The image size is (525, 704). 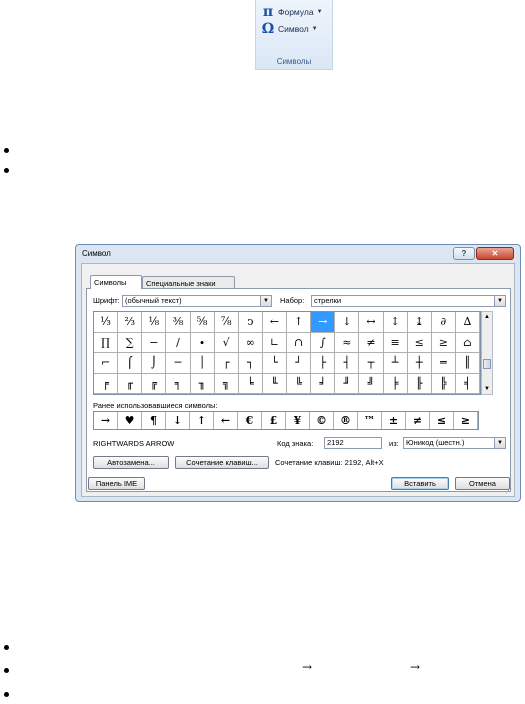 I want to click on symbol-cell: ─, so click(x=178, y=363).